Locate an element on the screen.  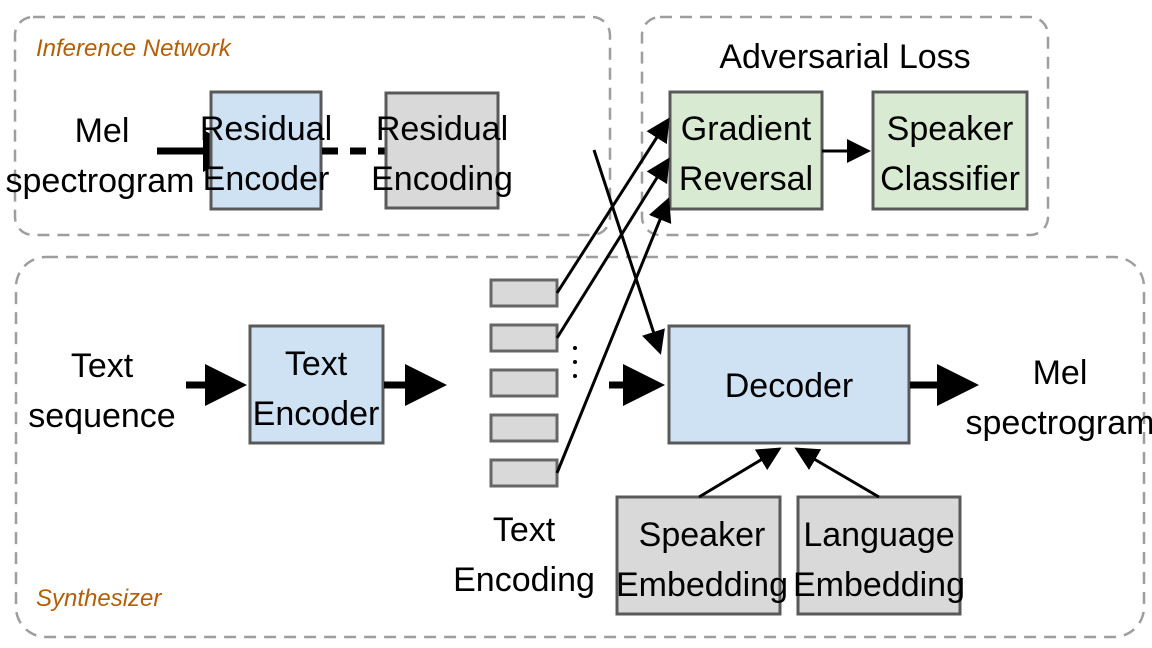
decoder-block: Decoder is located at coordinates (789, 384).